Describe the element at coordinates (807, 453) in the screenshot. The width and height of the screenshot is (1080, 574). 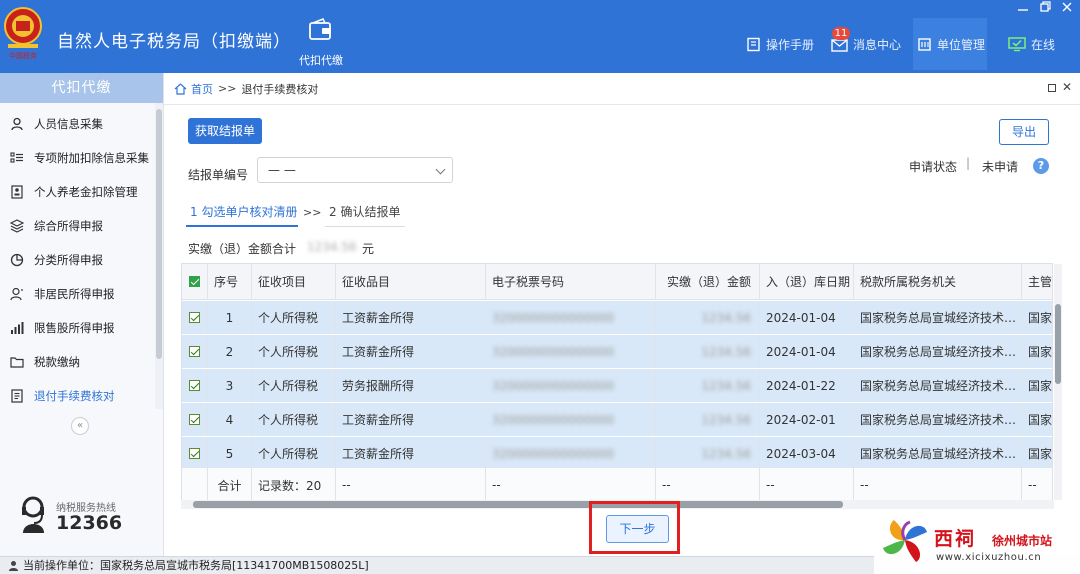
I see `cell-date: 2024-03-04` at that location.